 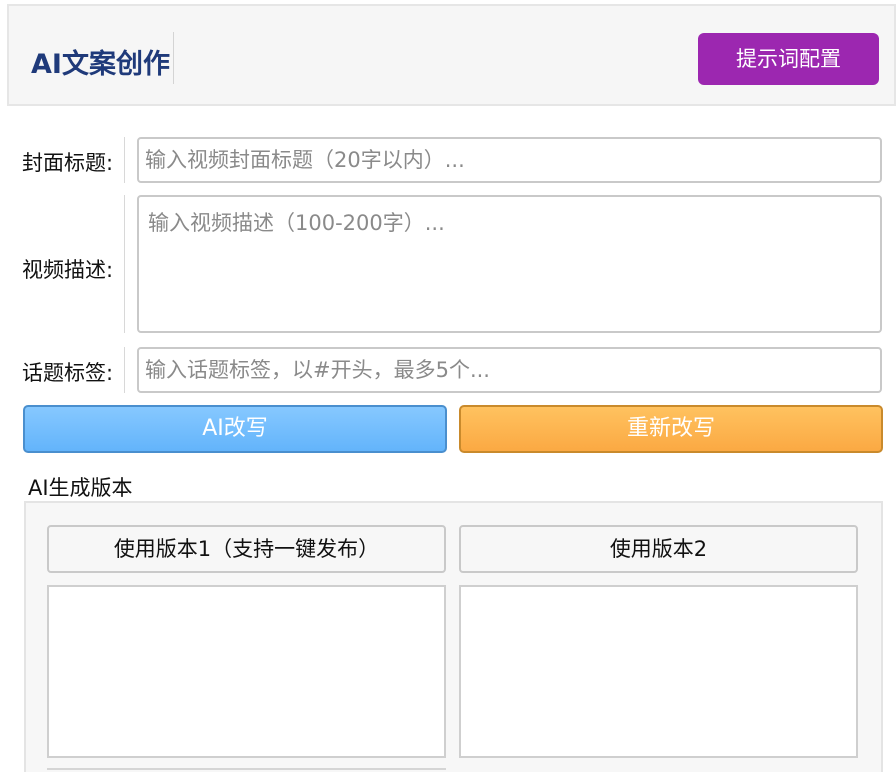 What do you see at coordinates (671, 429) in the screenshot?
I see `re-rewrite-button: 重新改写` at bounding box center [671, 429].